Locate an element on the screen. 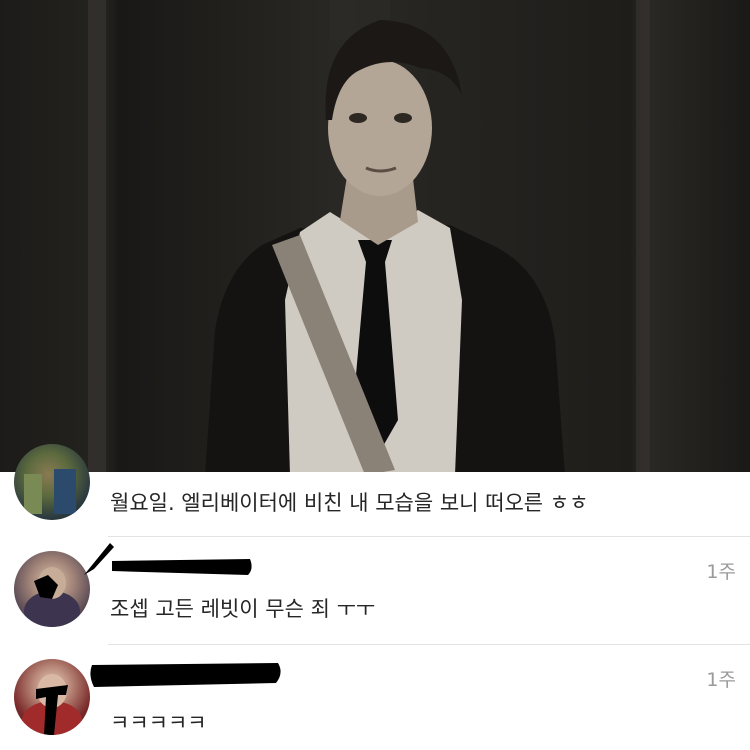  comment-text: 조셉 고든 레빗이 무슨 죄 ㅜㅜ is located at coordinates (243, 609).